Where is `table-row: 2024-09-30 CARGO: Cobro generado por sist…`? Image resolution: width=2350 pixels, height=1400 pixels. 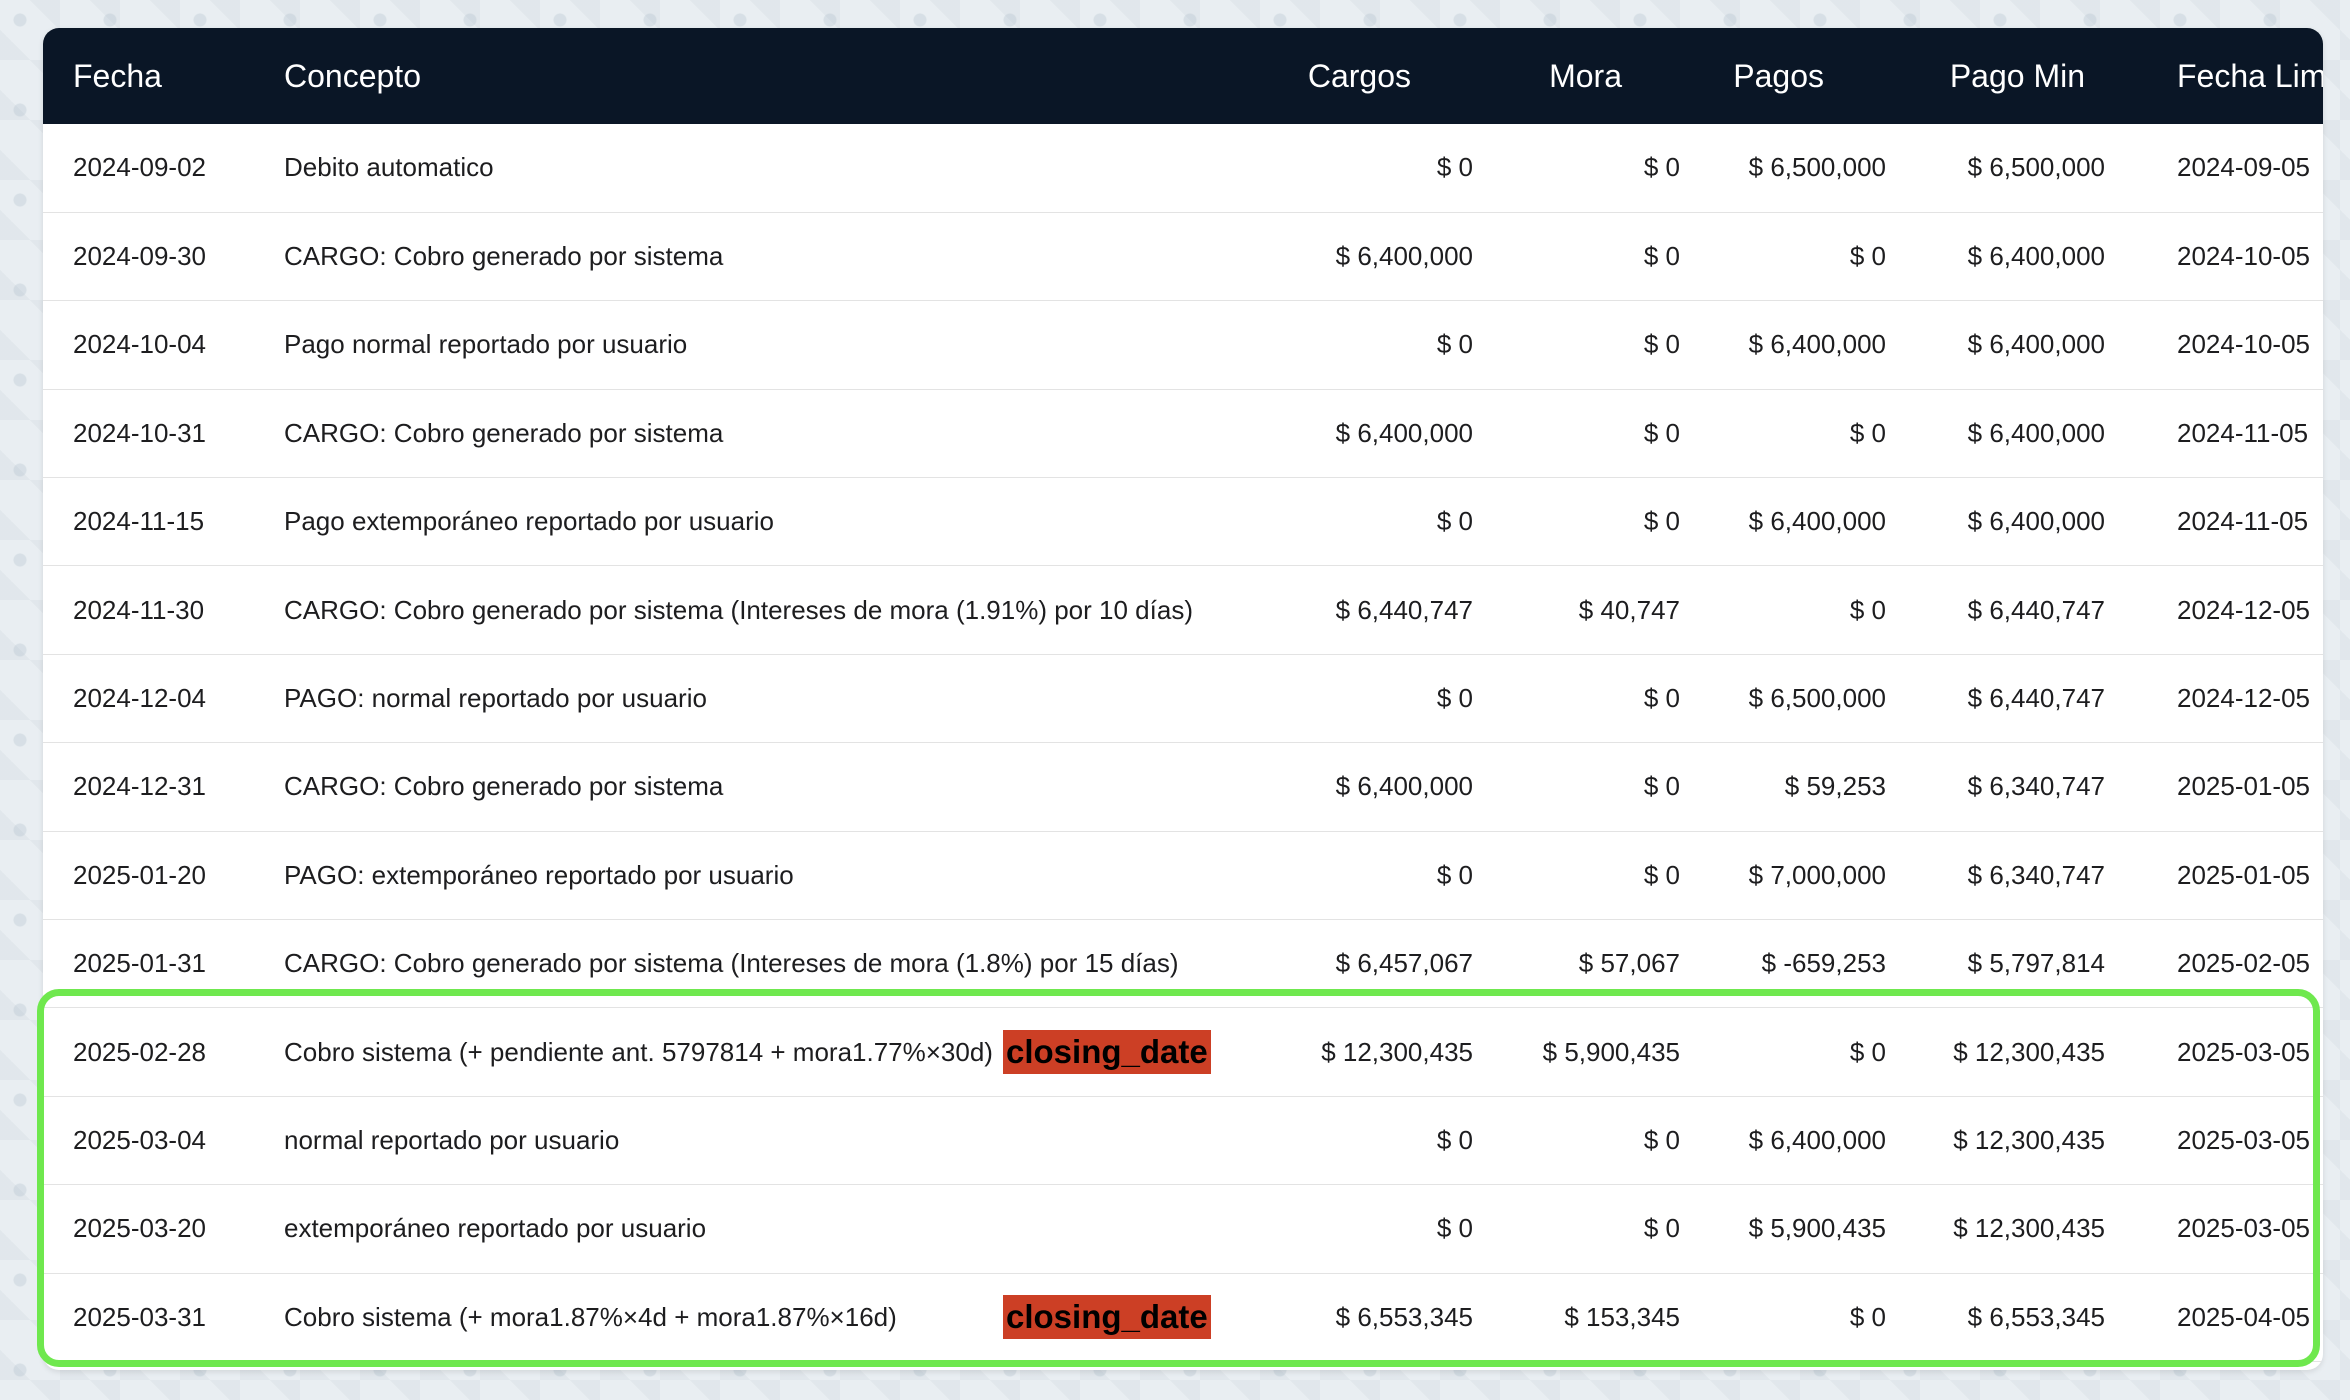
table-row: 2024-09-30 CARGO: Cobro generado por sist… is located at coordinates (1183, 256).